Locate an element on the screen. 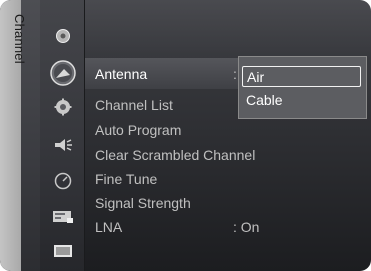 This screenshot has height=271, width=371. lna-value: : On is located at coordinates (246, 227).